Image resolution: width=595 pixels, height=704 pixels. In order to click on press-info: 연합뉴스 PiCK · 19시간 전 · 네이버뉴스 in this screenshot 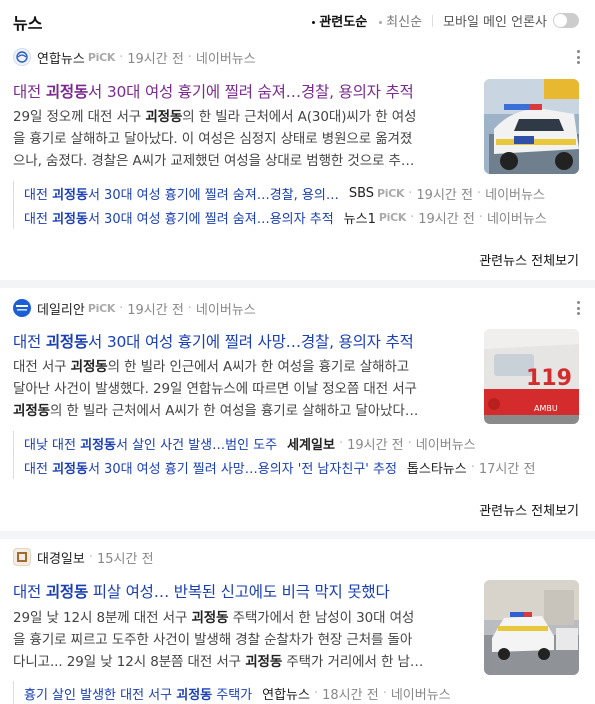, I will do `click(134, 57)`.